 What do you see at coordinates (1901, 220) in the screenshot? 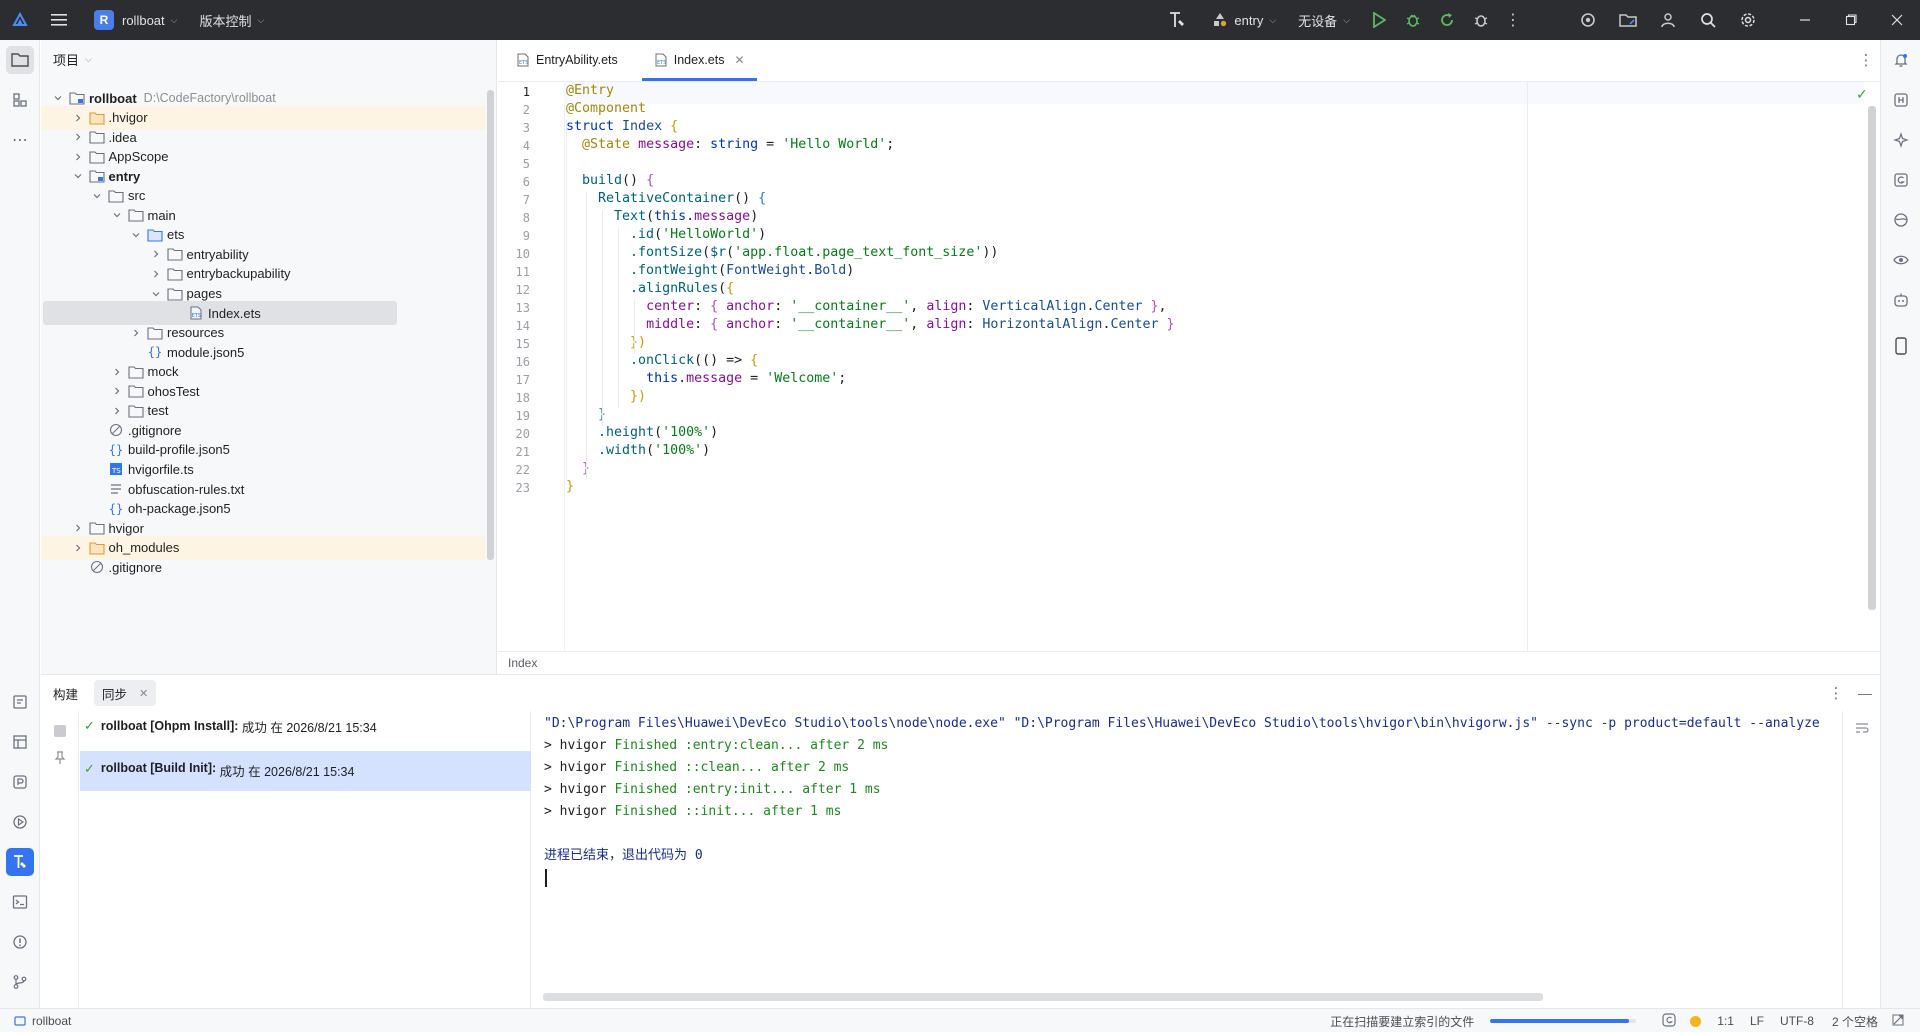
I see `app-analyzer-icon` at bounding box center [1901, 220].